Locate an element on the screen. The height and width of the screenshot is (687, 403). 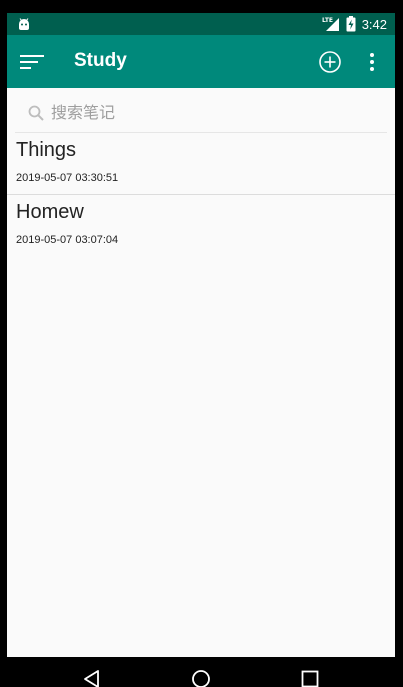
network-label: LTE is located at coordinates (327, 20).